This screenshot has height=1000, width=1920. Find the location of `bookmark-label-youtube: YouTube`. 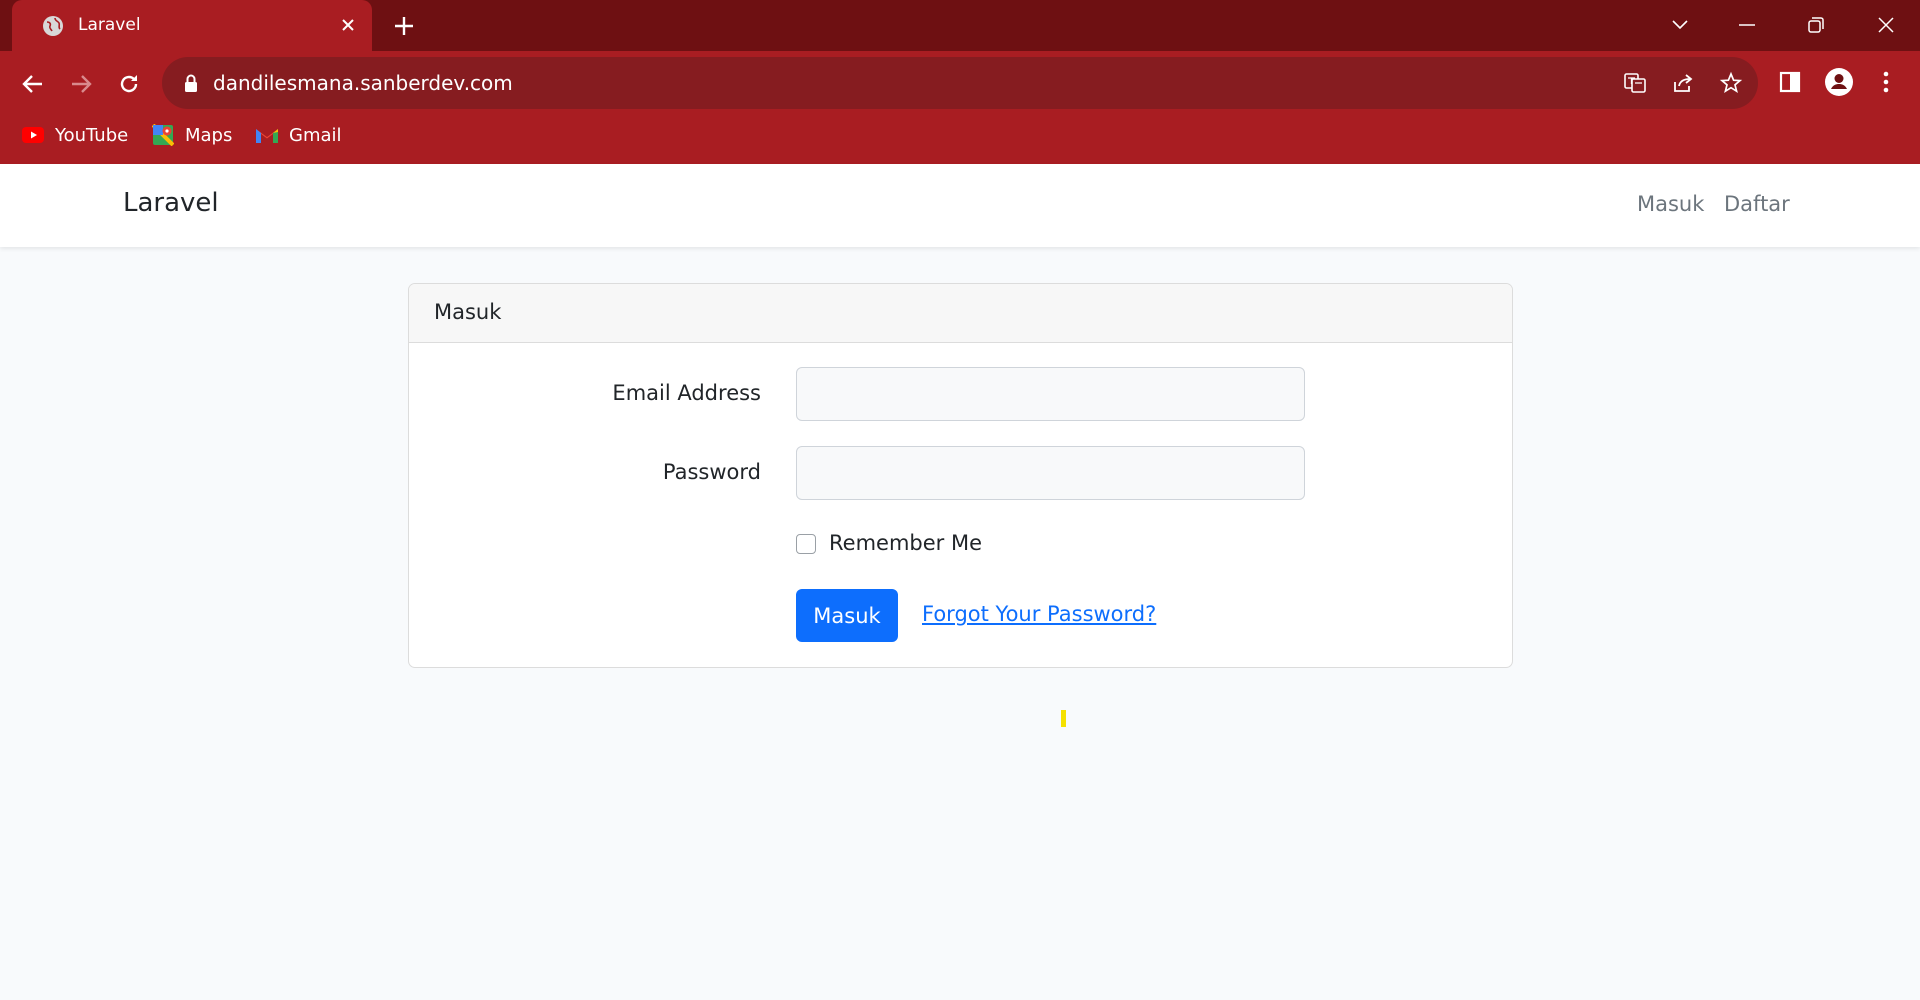

bookmark-label-youtube: YouTube is located at coordinates (92, 135).